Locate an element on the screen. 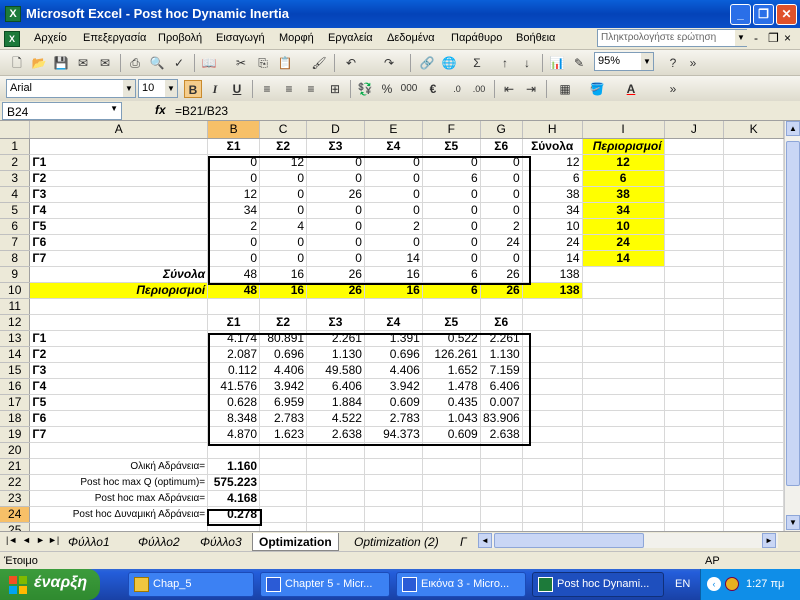 The height and width of the screenshot is (600, 800). row-header: 2 is located at coordinates (15, 162).